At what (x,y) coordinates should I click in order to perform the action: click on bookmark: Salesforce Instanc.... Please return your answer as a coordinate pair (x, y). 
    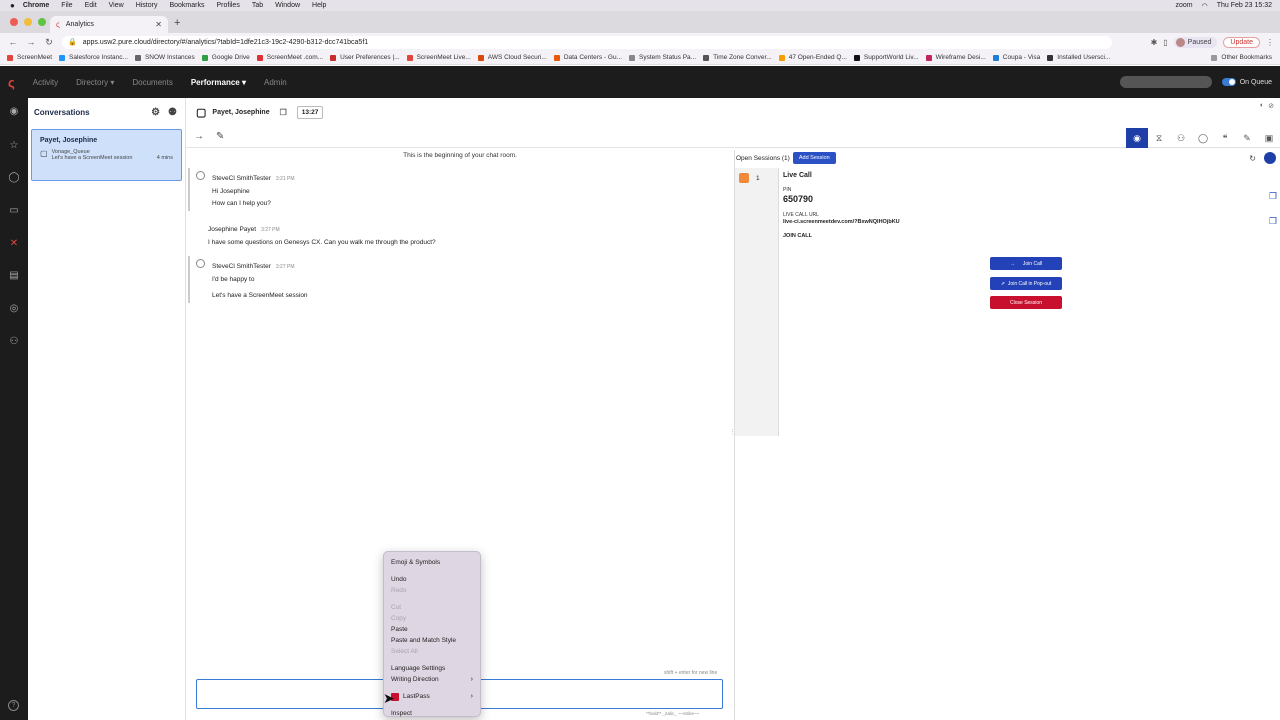
    Looking at the image, I should click on (93, 57).